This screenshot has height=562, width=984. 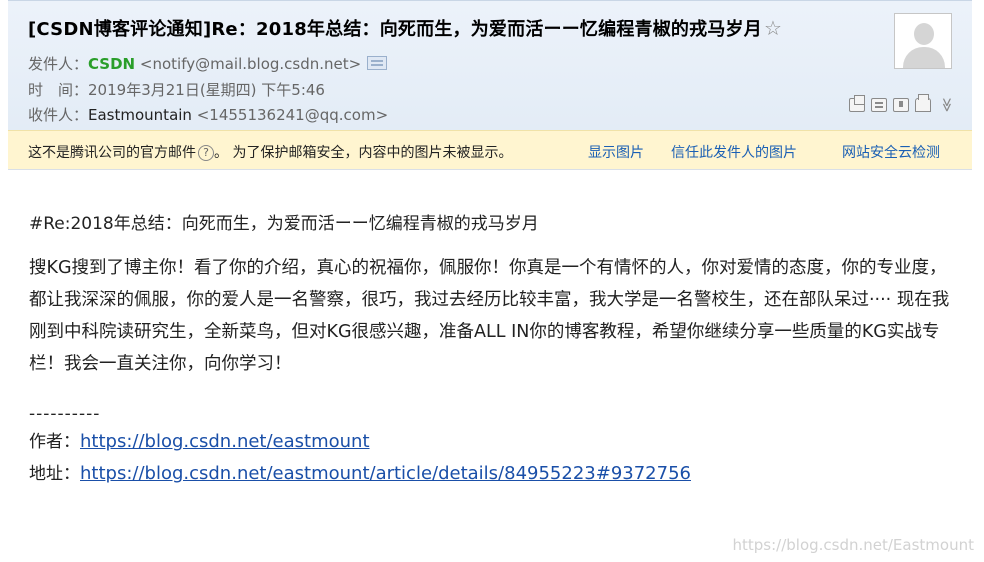 What do you see at coordinates (494, 442) in the screenshot?
I see `author-line: 作者：https://blog.csdn.net/eastmount` at bounding box center [494, 442].